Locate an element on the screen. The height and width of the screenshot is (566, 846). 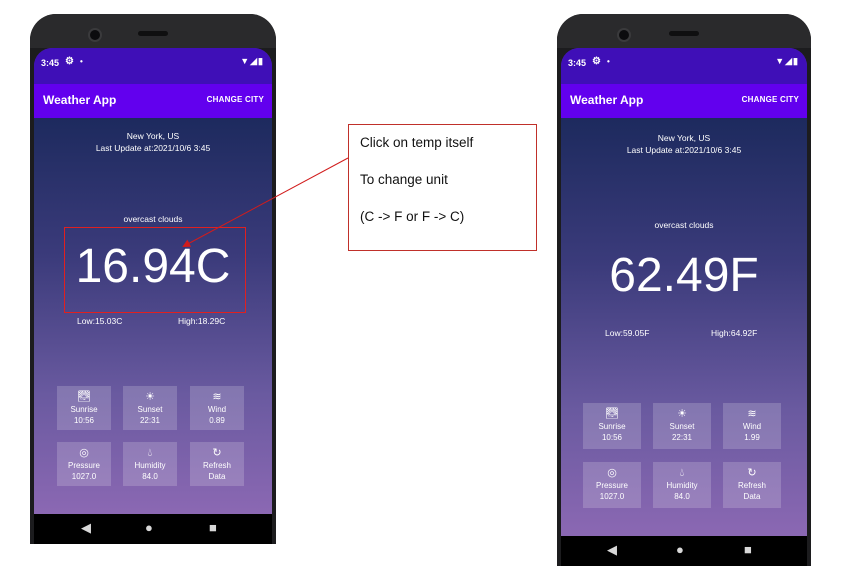
annotation-arrow is located at coordinates (265, 202).